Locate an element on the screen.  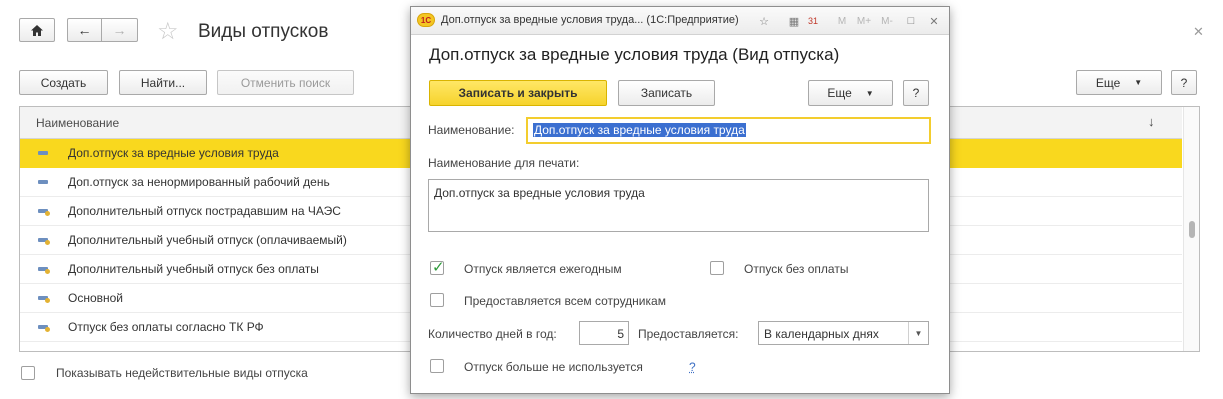
name-field-value: Доп.отпуск за вредные условия труда is located at coordinates (639, 130).